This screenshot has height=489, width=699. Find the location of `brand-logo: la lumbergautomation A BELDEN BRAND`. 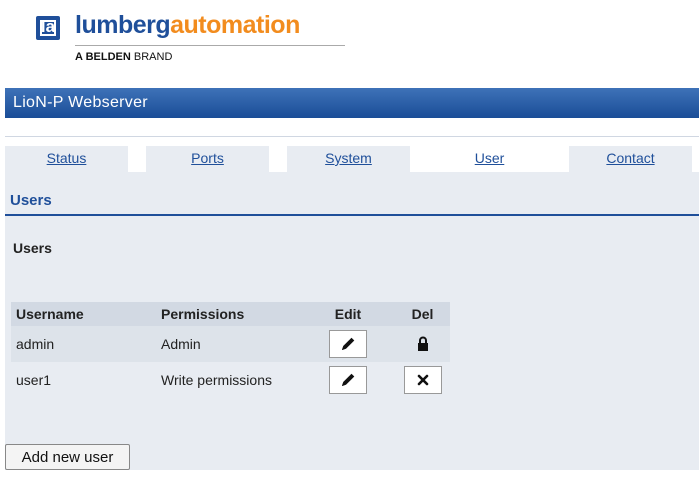

brand-logo: la lumbergautomation A BELDEN BRAND is located at coordinates (183, 35).